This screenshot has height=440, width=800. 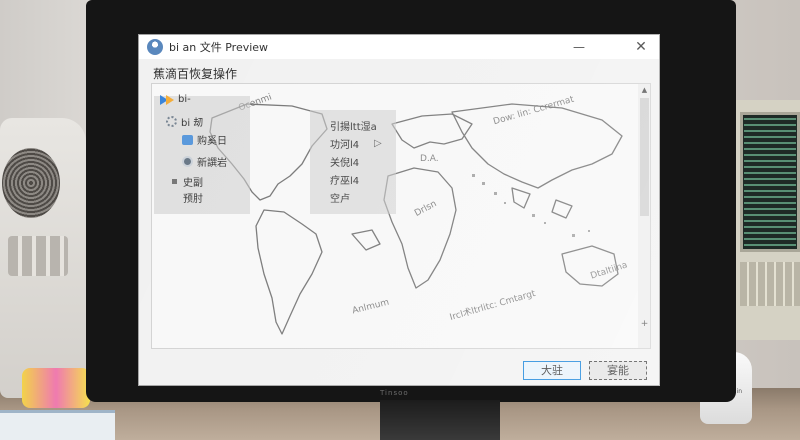 What do you see at coordinates (57, 425) in the screenshot?
I see `notebook` at bounding box center [57, 425].